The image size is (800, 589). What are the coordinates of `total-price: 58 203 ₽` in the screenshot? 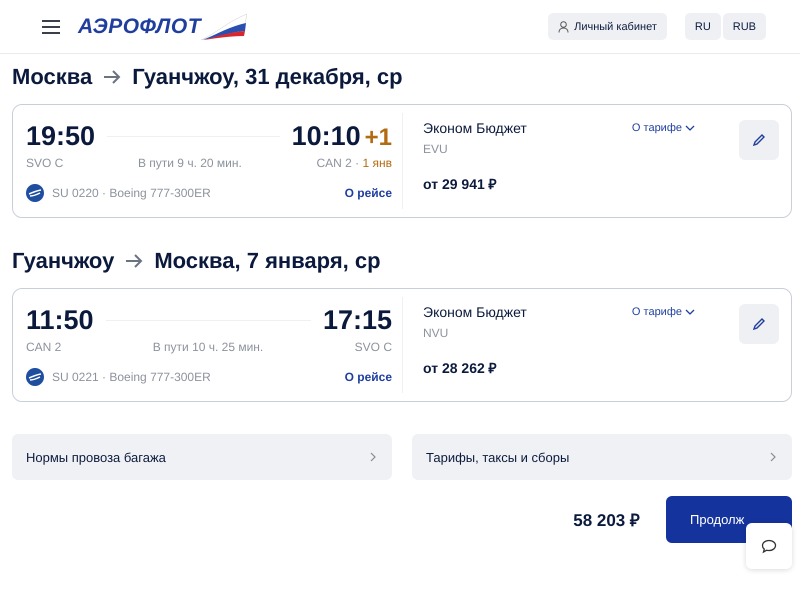 It's located at (606, 520).